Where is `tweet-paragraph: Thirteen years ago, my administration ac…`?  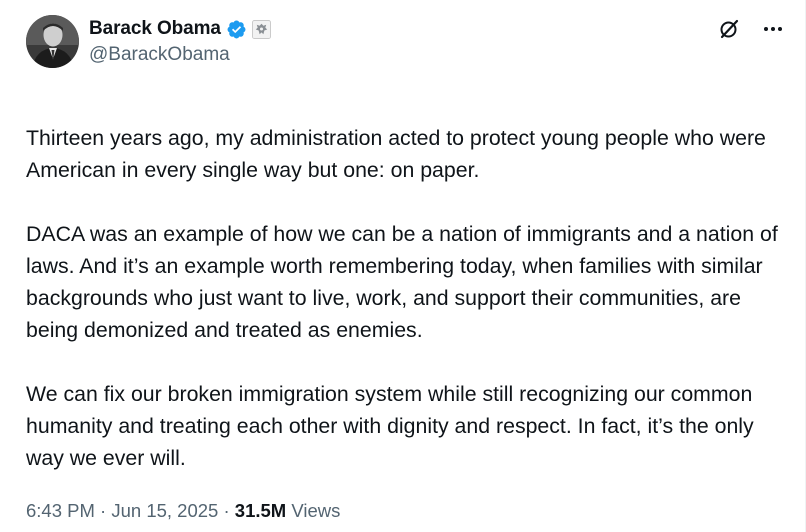 tweet-paragraph: Thirteen years ago, my administration ac… is located at coordinates (396, 154).